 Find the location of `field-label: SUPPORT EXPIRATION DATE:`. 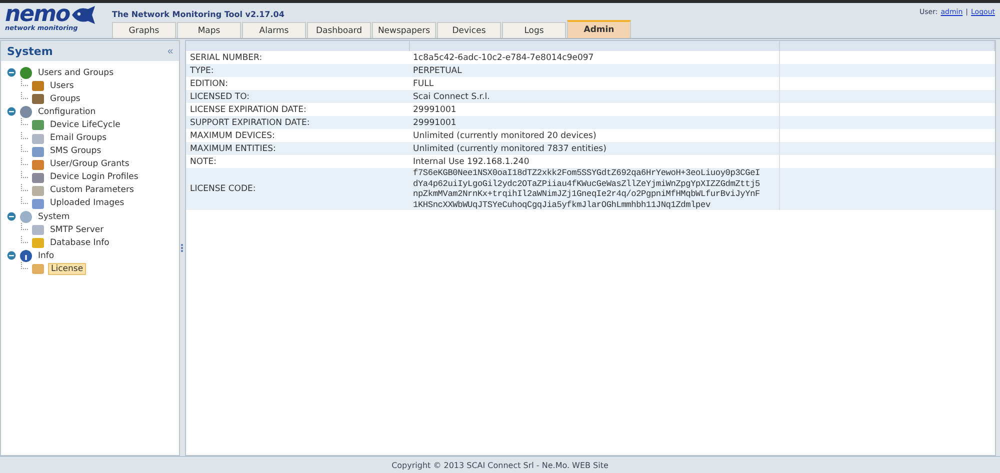

field-label: SUPPORT EXPIRATION DATE: is located at coordinates (250, 123).